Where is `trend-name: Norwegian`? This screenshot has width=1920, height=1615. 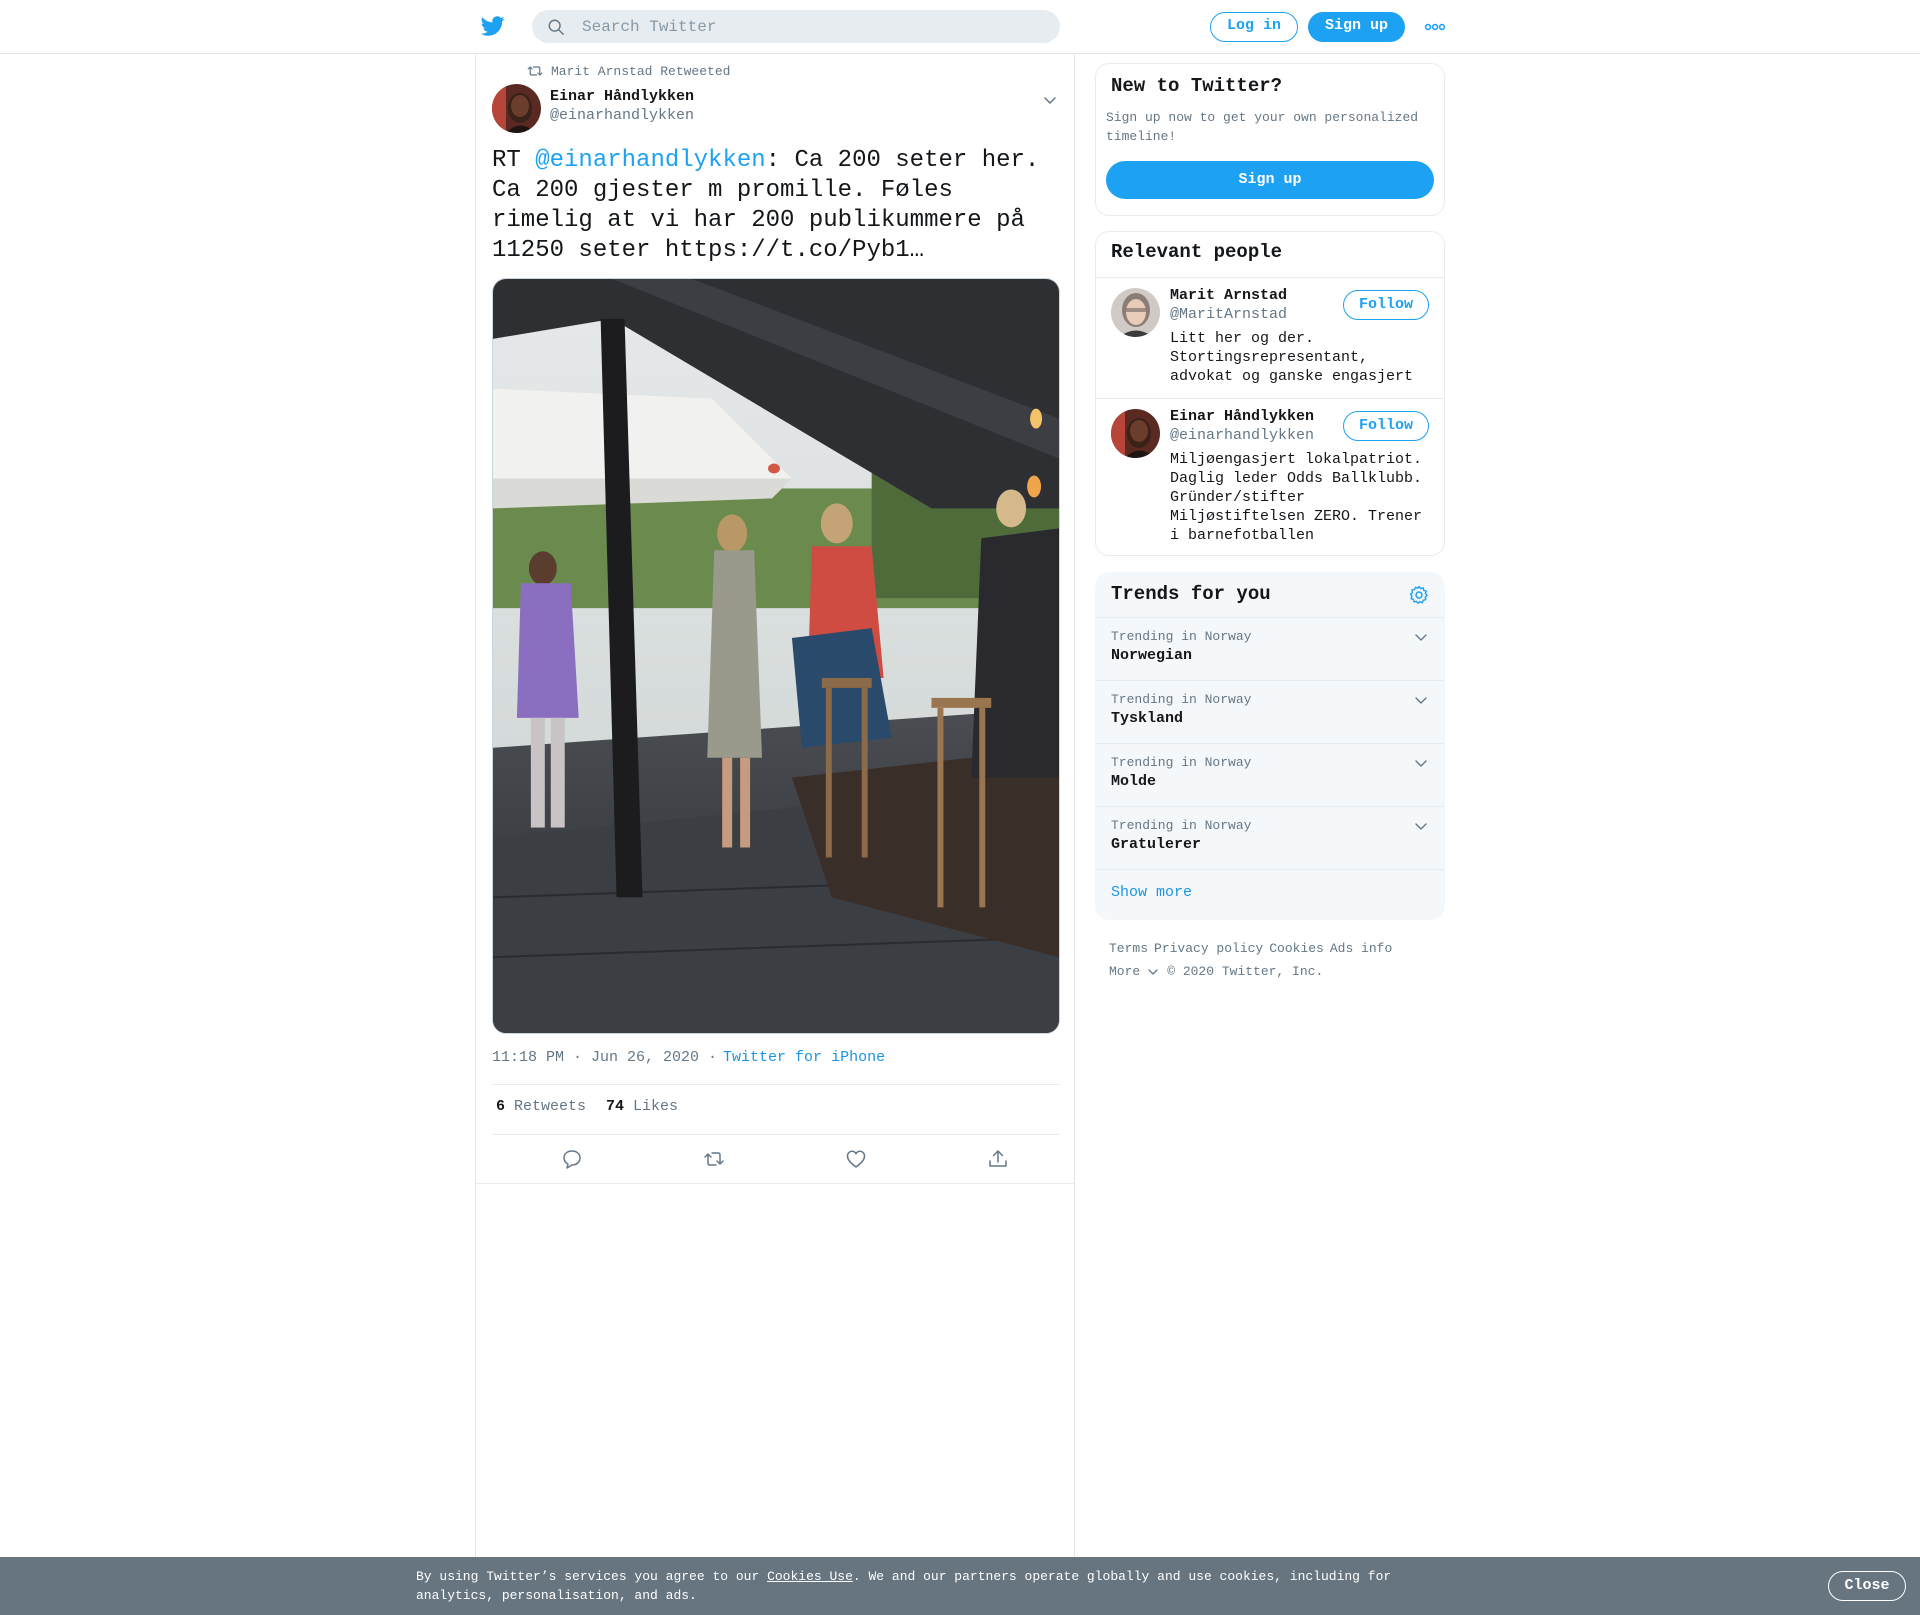
trend-name: Norwegian is located at coordinates (1151, 655).